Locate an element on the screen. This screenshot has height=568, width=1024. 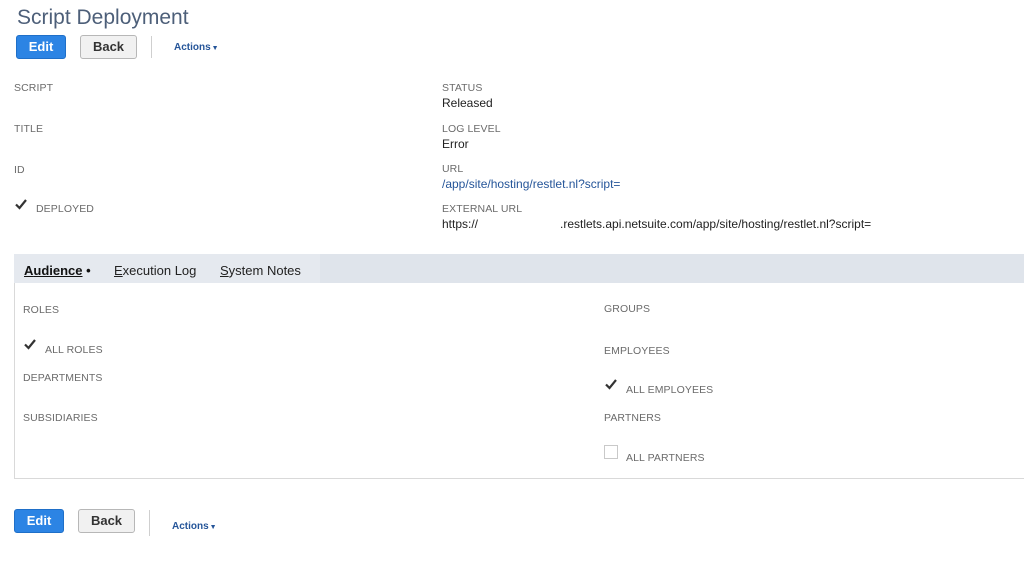
departments-label: DEPARTMENTS is located at coordinates (63, 378).